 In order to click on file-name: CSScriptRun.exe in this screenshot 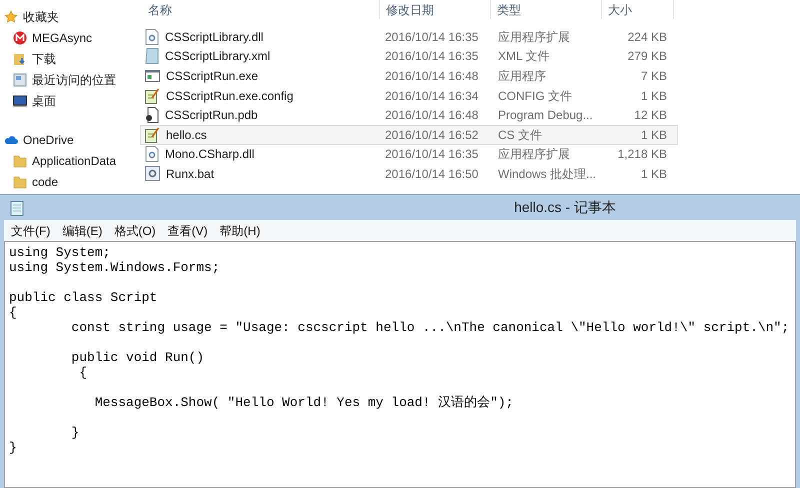, I will do `click(212, 76)`.